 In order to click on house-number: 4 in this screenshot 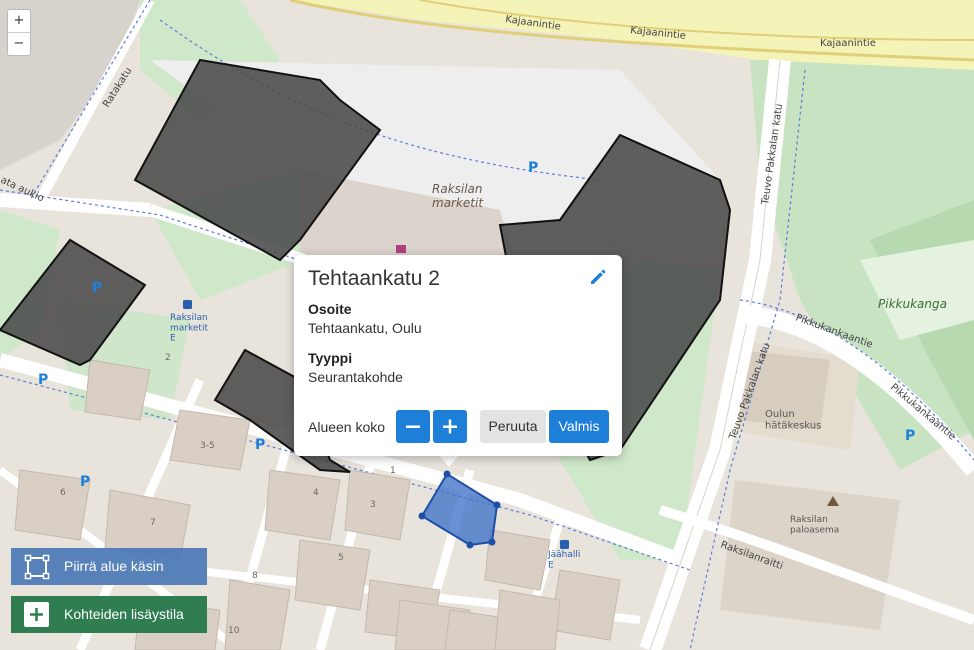, I will do `click(316, 493)`.